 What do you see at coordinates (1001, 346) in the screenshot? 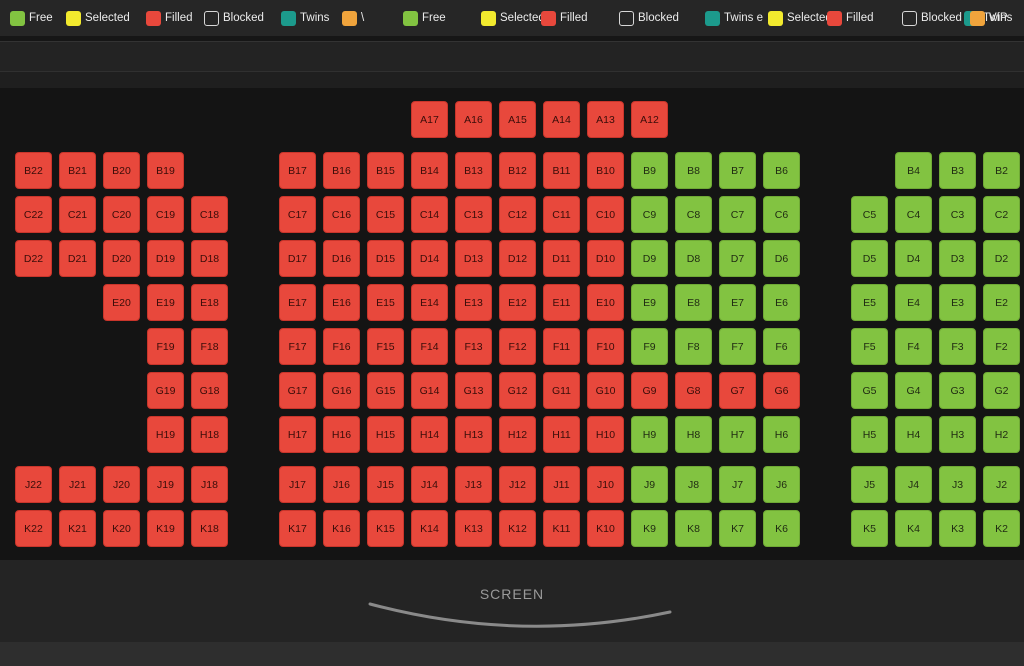
I see `seat-f2: F2` at bounding box center [1001, 346].